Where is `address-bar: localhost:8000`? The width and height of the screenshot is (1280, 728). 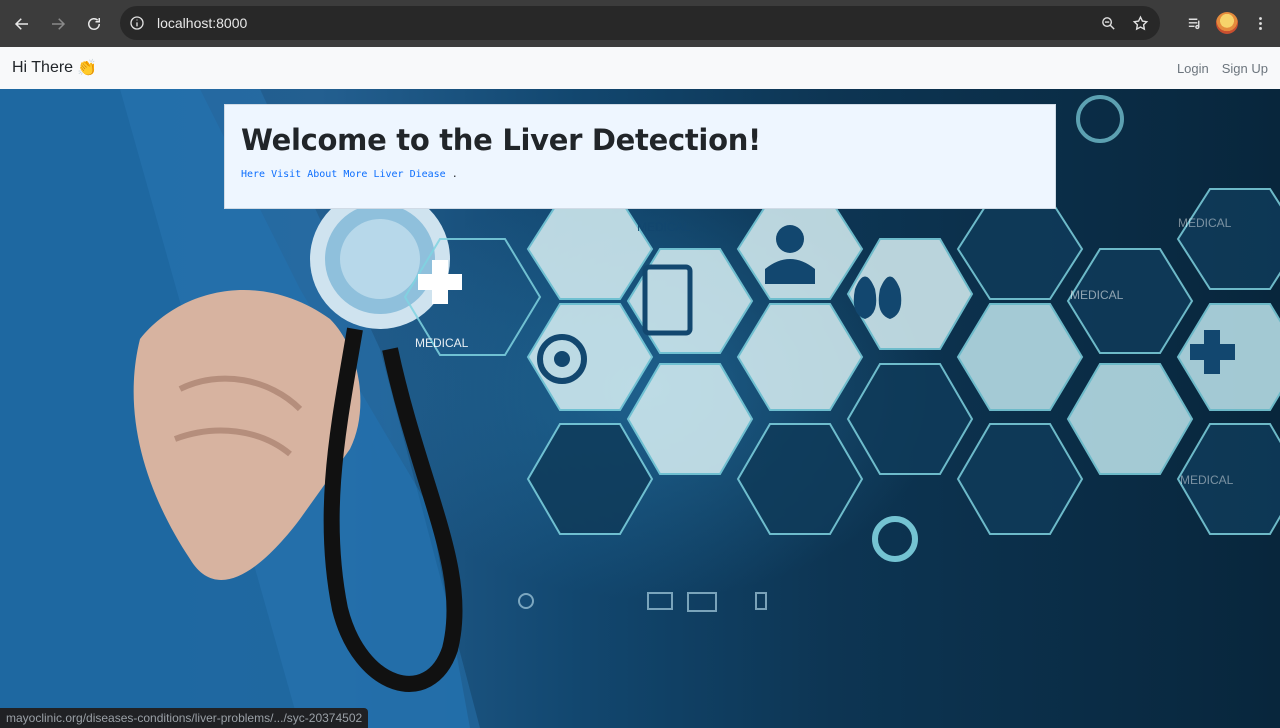 address-bar: localhost:8000 is located at coordinates (640, 23).